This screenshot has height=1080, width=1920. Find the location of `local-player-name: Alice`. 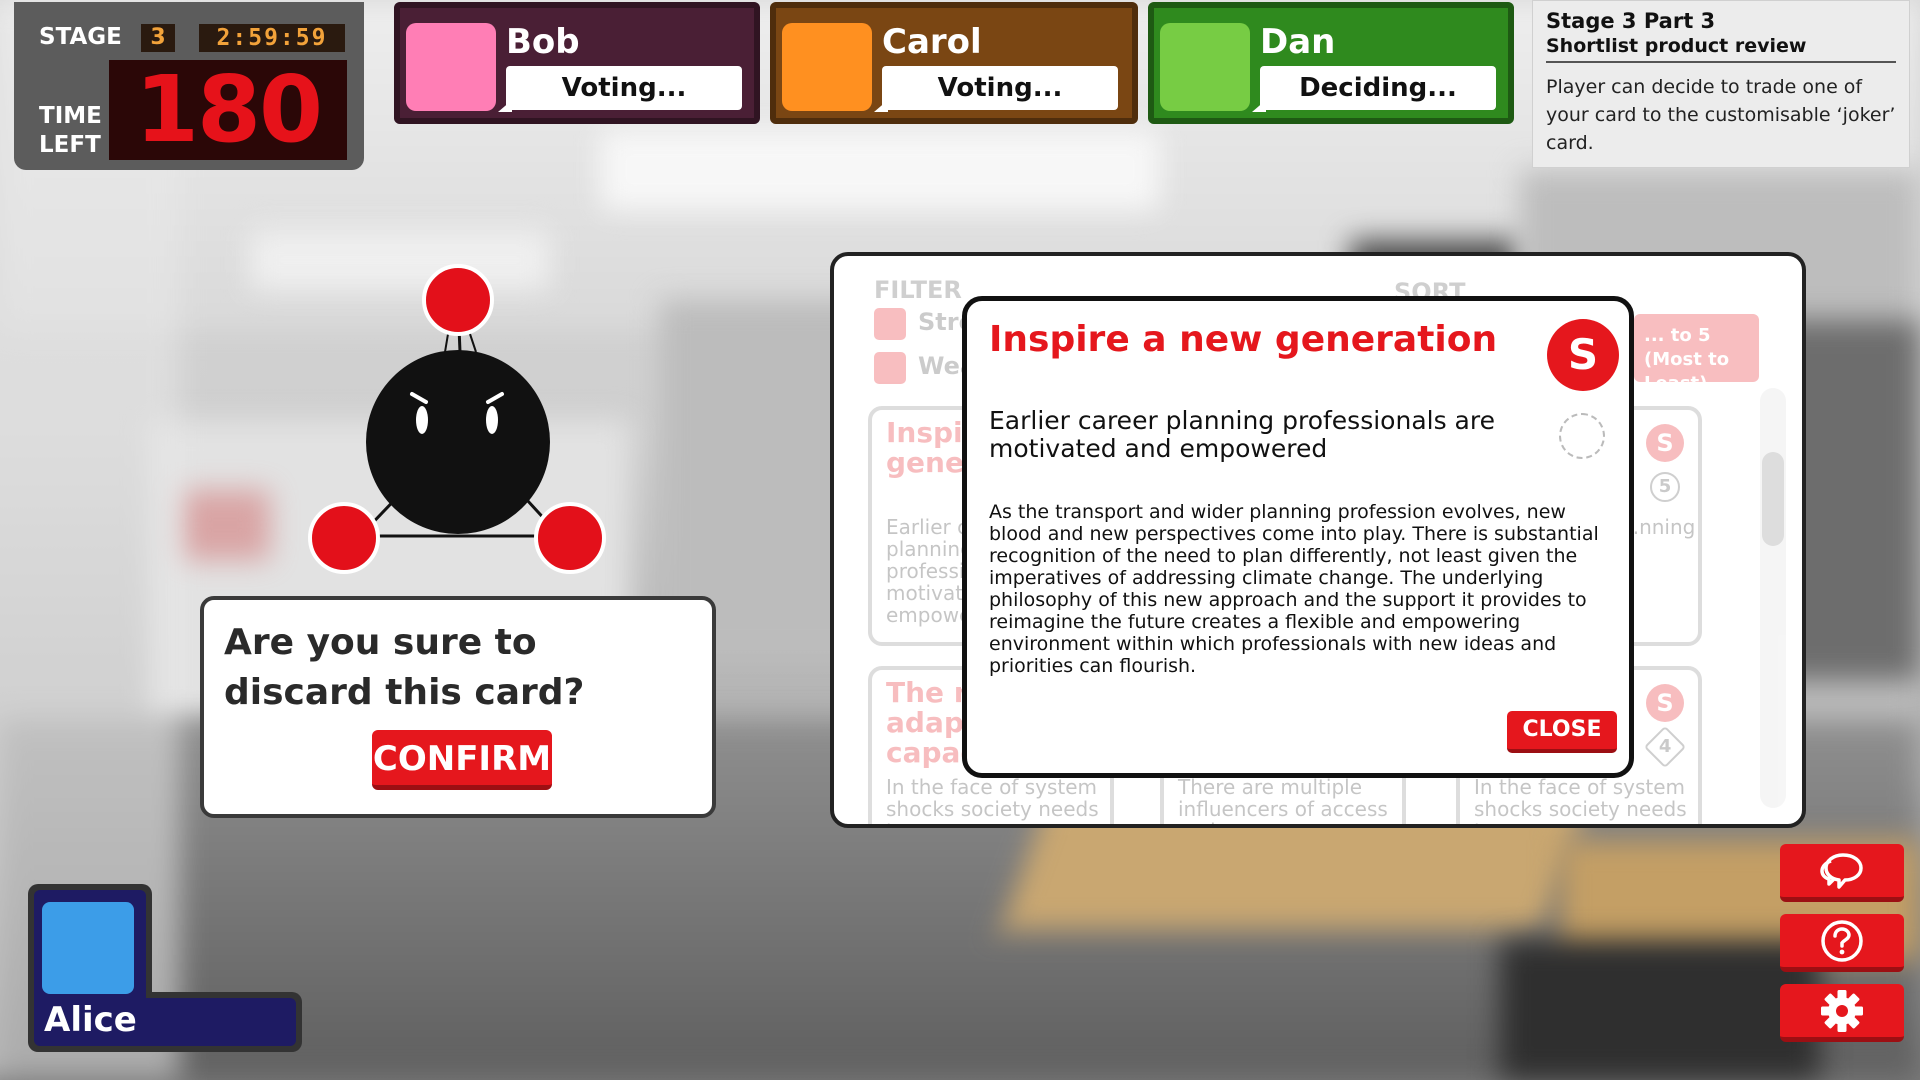

local-player-name: Alice is located at coordinates (90, 1020).